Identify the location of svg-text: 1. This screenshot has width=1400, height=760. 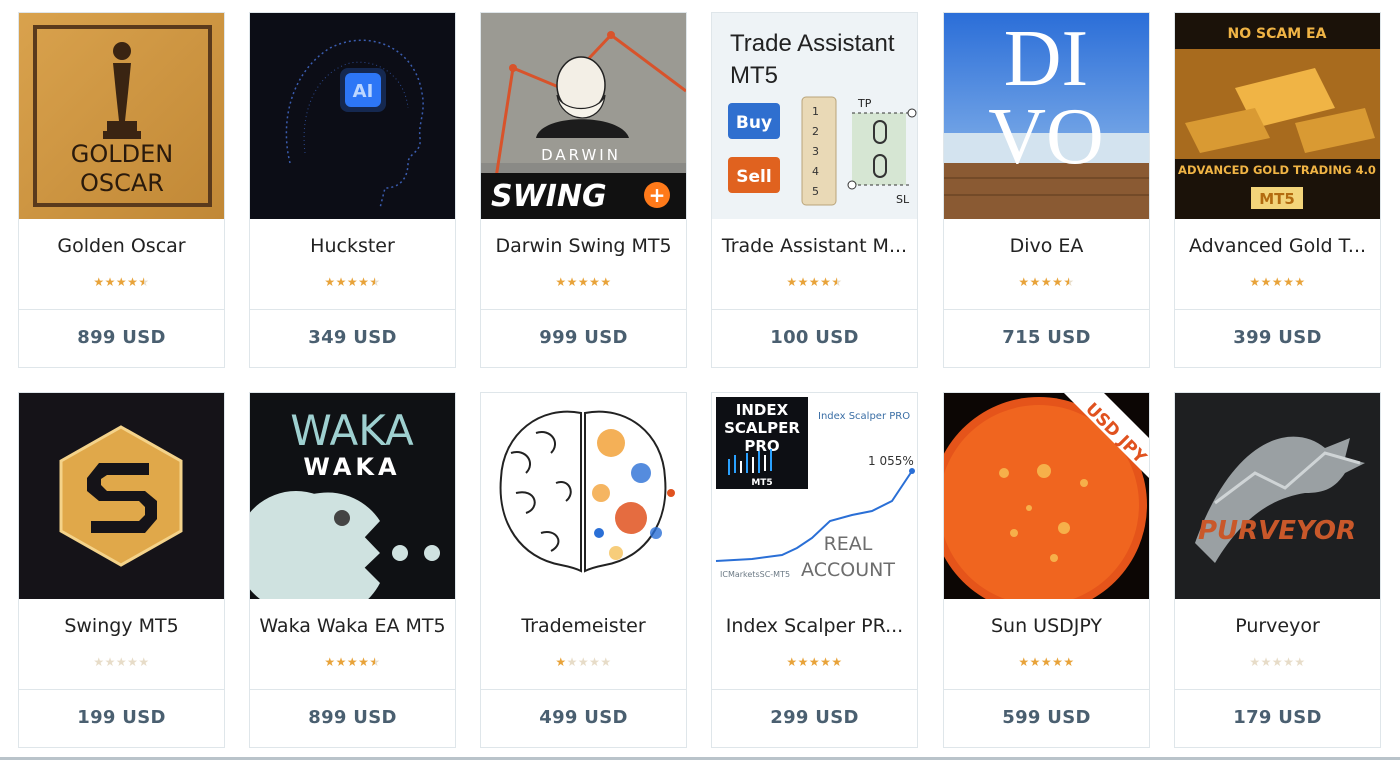
(815, 111).